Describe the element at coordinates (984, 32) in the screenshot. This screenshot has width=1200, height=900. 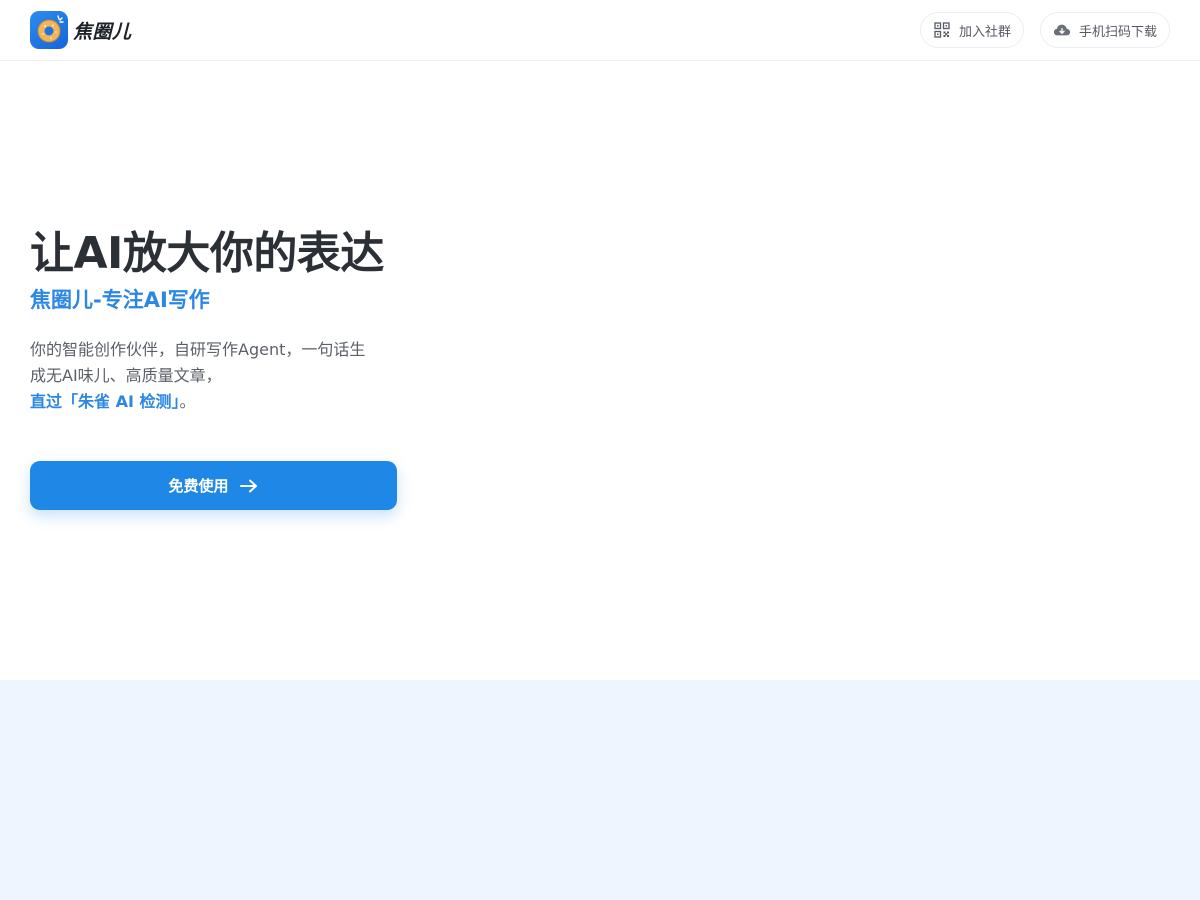
I see `join-community-label: 加入社群` at that location.